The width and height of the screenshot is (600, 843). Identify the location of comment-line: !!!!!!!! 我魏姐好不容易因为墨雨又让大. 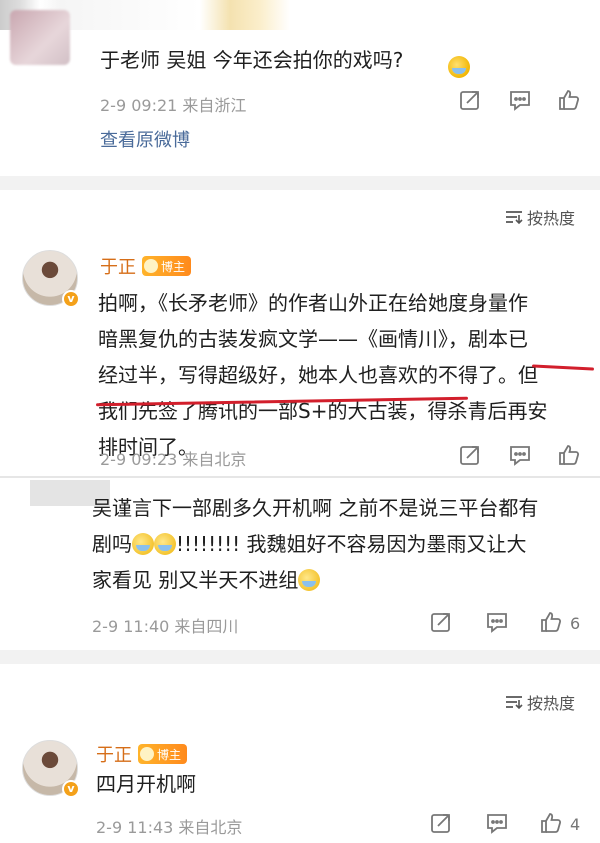
(351, 544).